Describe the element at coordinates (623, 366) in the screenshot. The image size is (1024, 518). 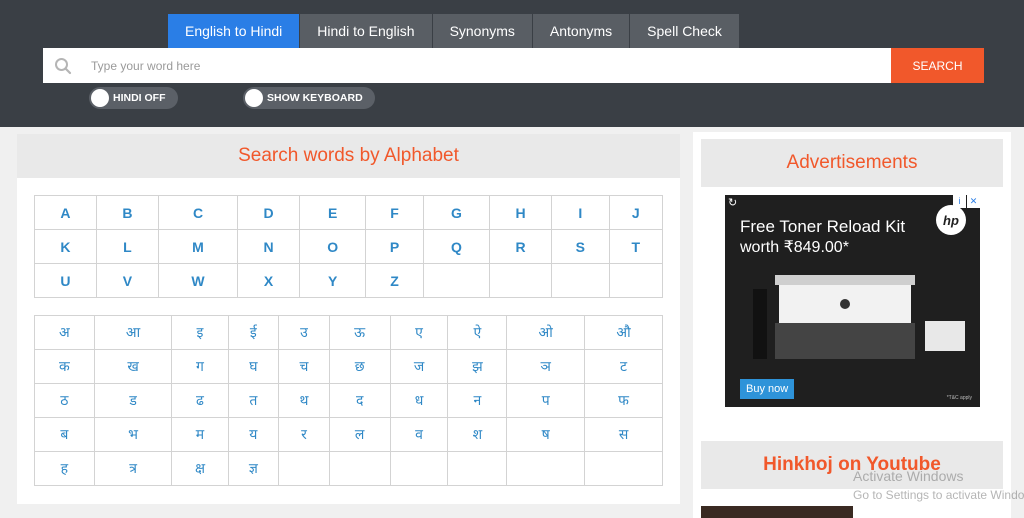
I see `alphabet-letter-link: ट` at that location.